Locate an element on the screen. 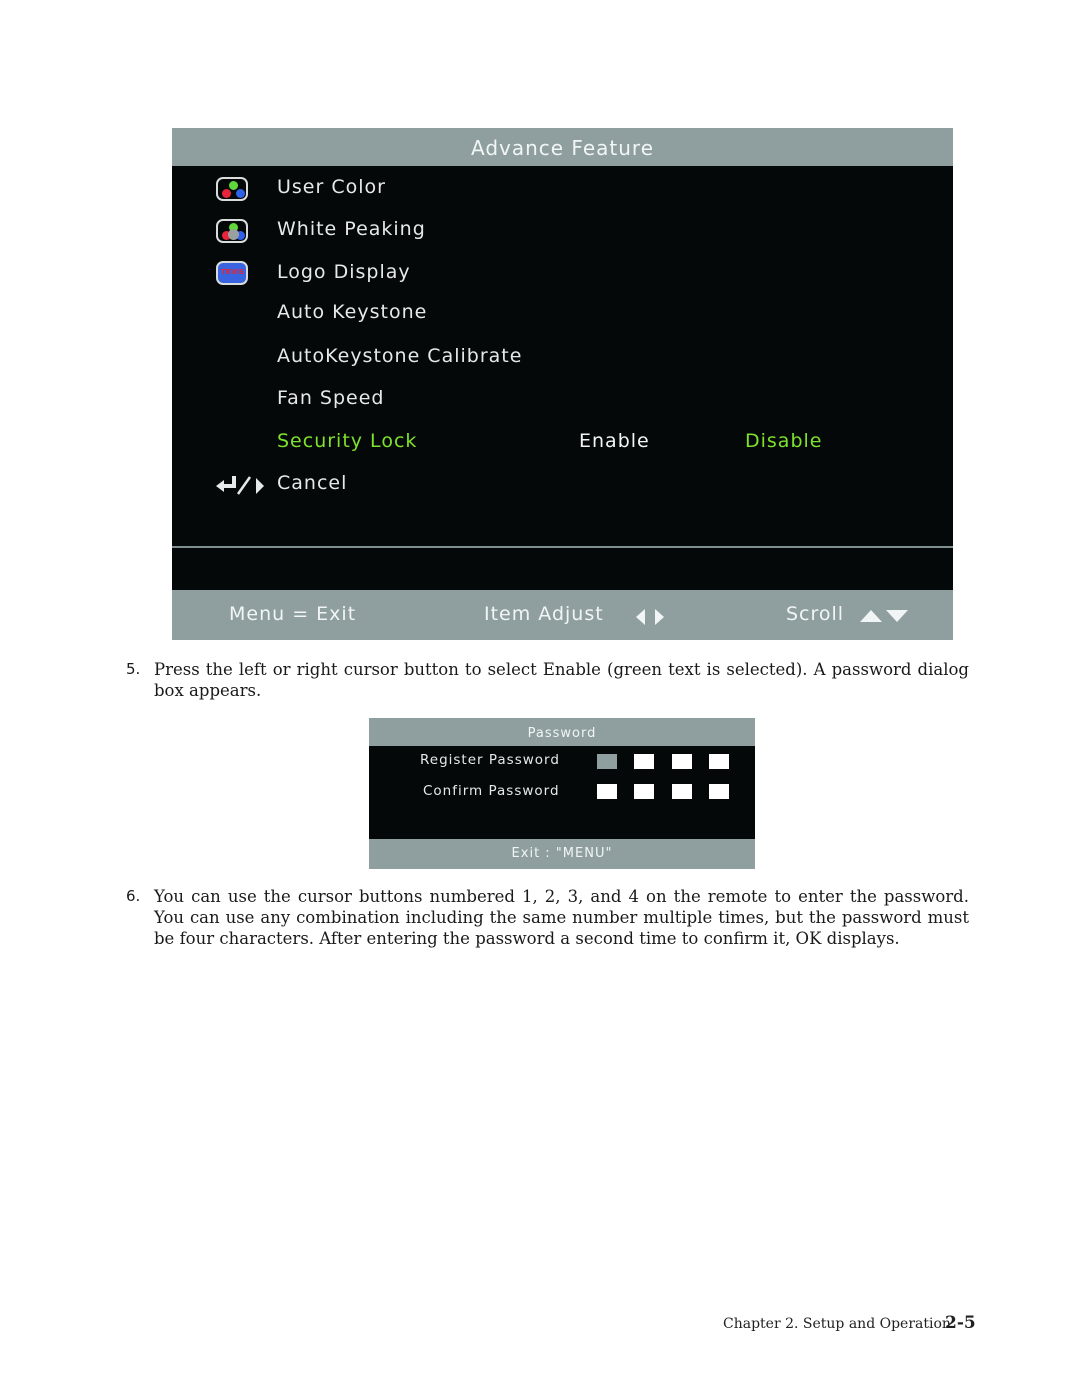  enter-return-icon is located at coordinates (240, 485).